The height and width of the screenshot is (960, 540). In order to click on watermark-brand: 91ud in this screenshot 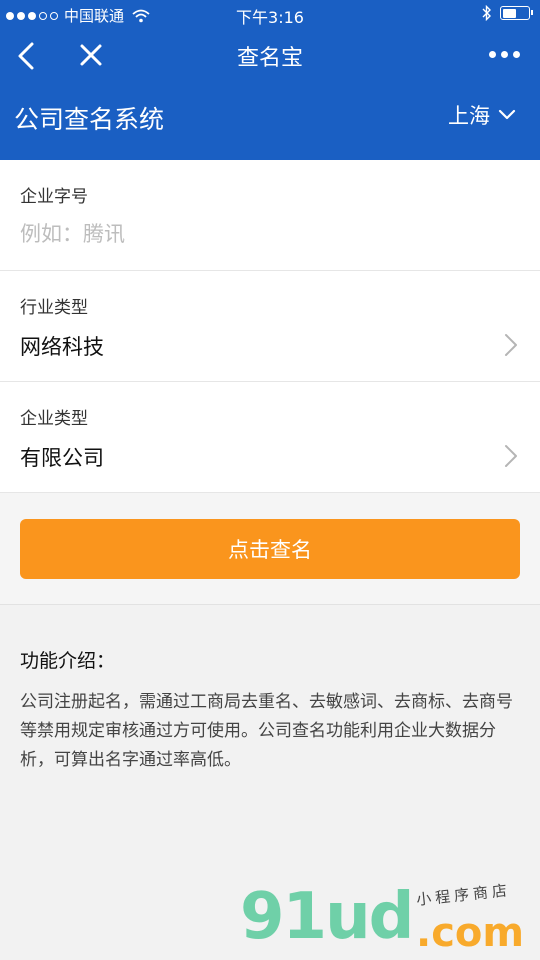, I will do `click(327, 917)`.